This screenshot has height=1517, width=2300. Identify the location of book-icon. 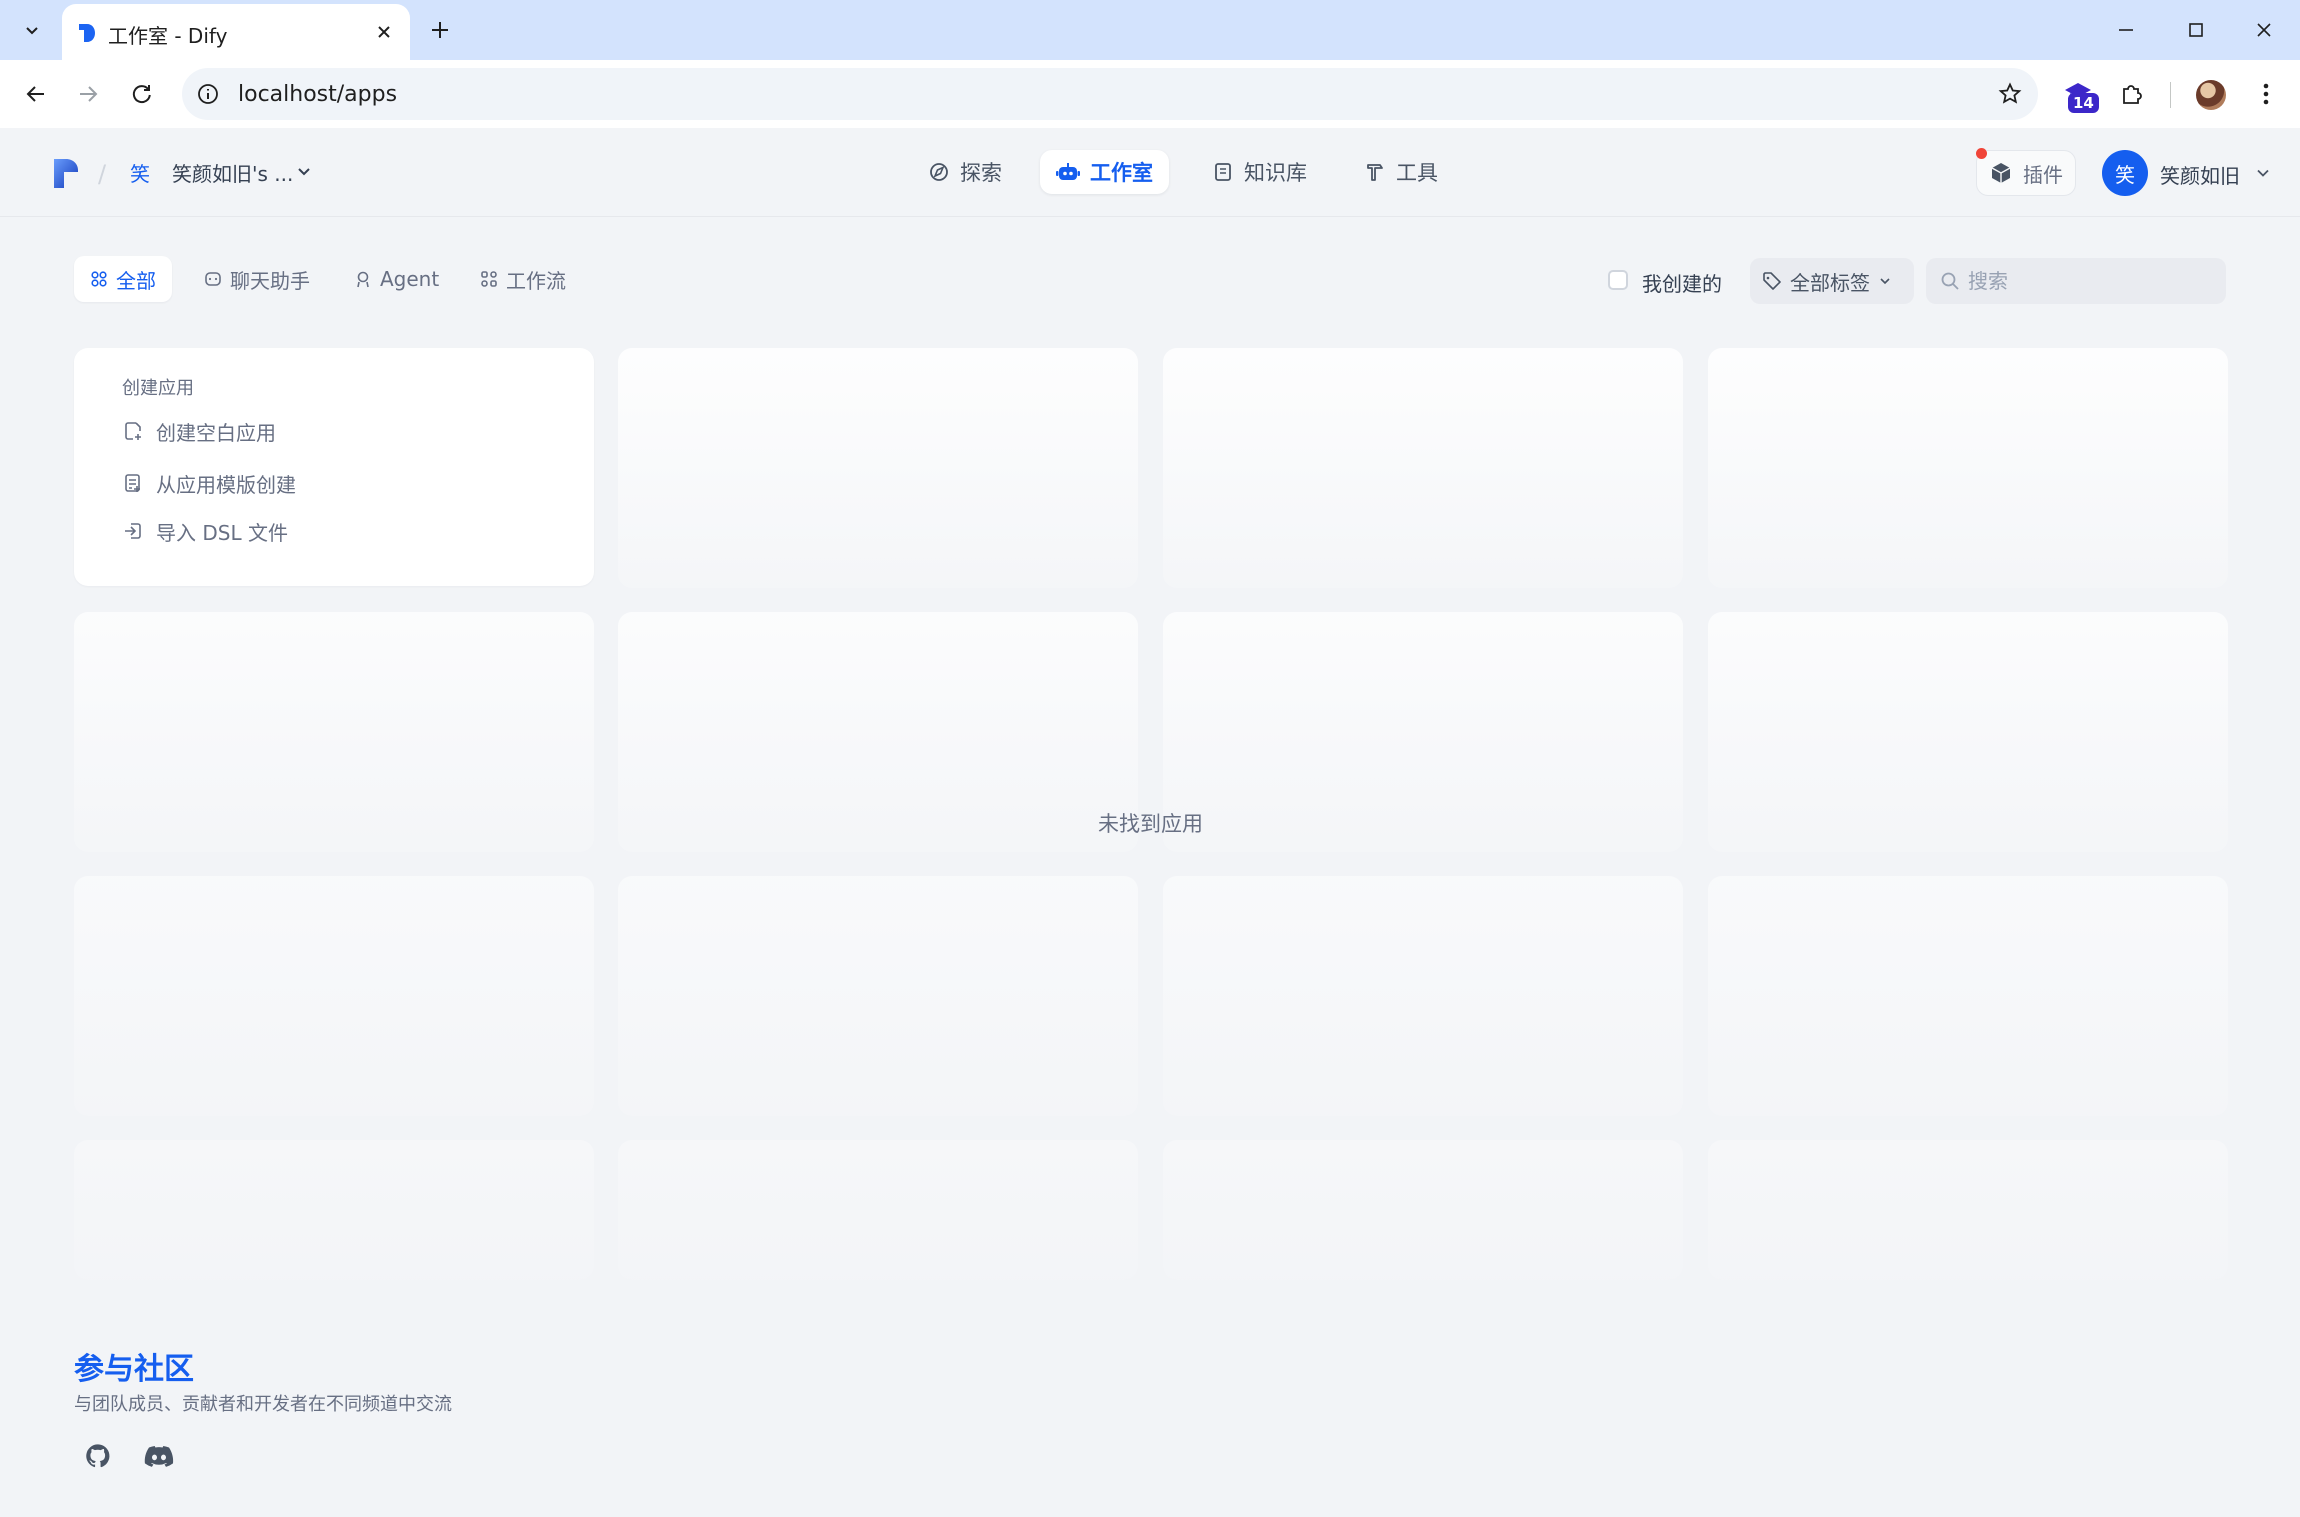
(1223, 172).